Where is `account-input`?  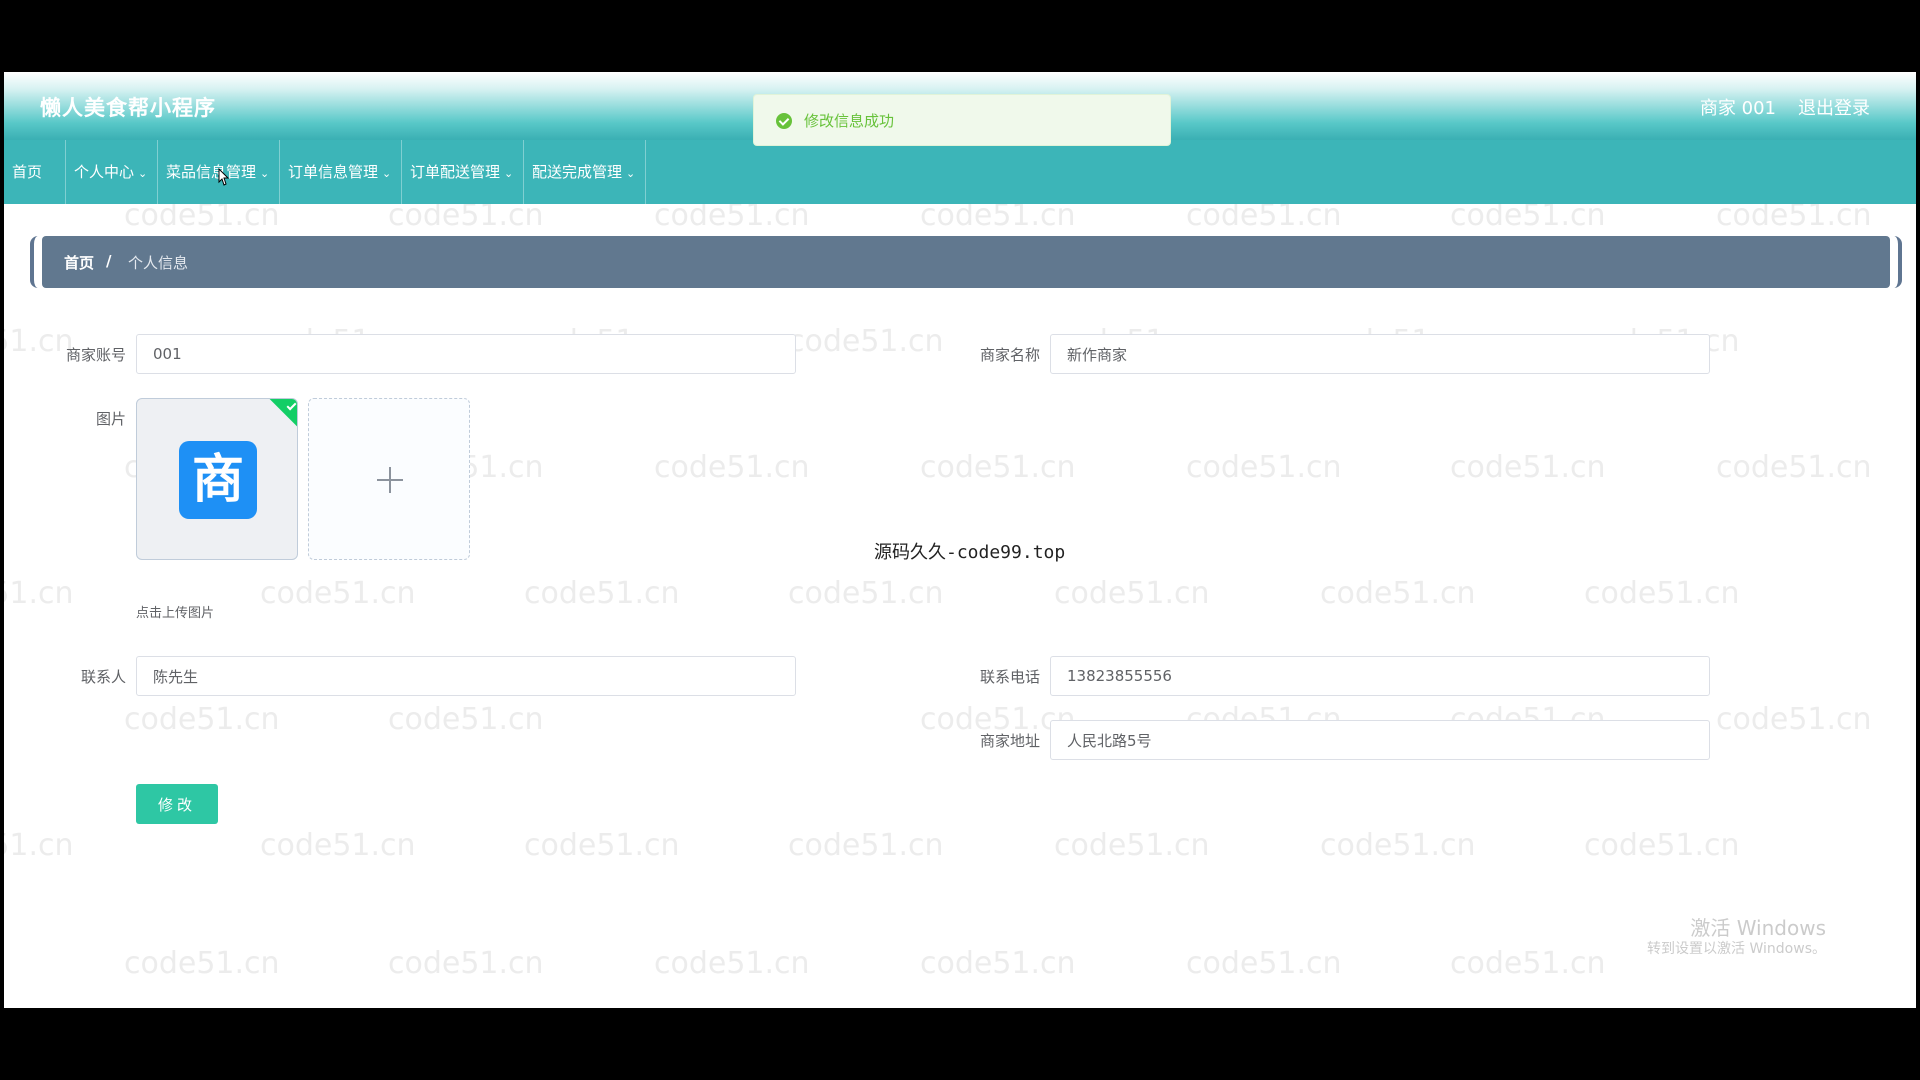 account-input is located at coordinates (466, 354).